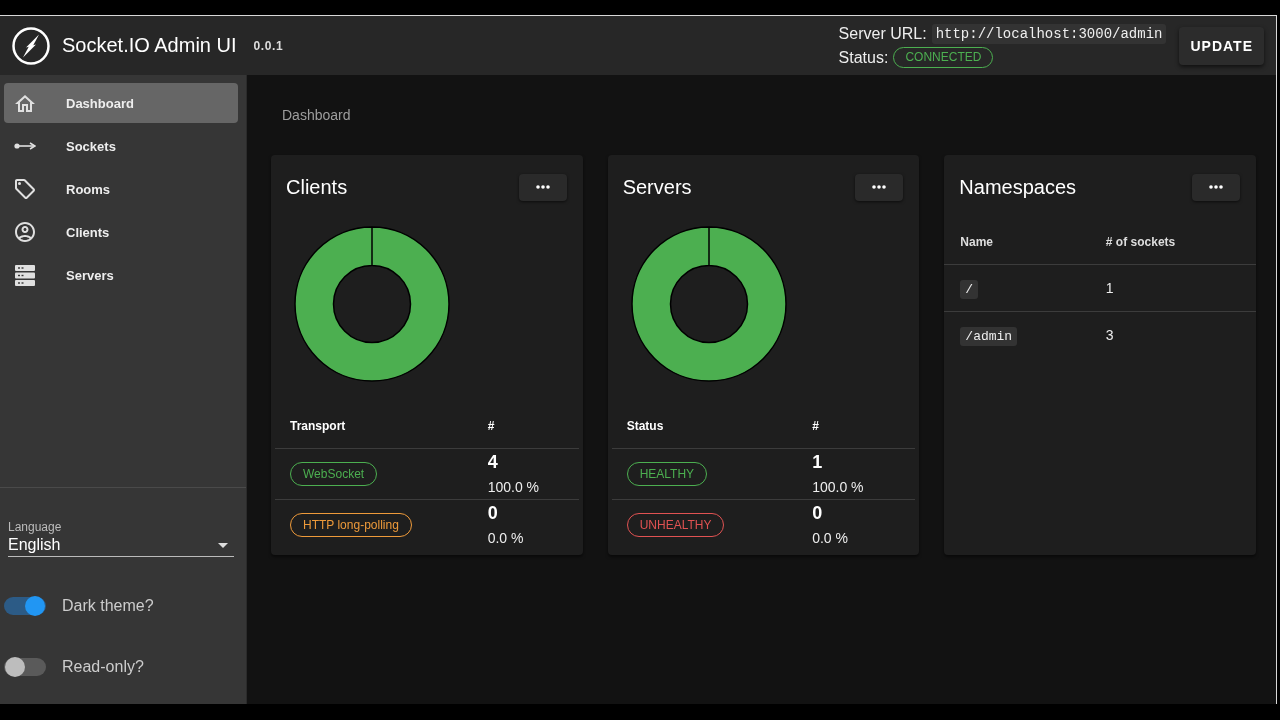 The image size is (1280, 720). I want to click on namespace-path: /, so click(969, 289).